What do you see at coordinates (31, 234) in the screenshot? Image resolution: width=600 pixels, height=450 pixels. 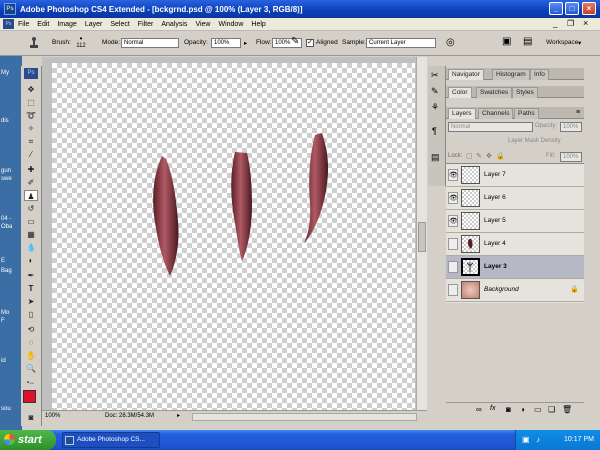 I see `gradient-tool-icon: ▦` at bounding box center [31, 234].